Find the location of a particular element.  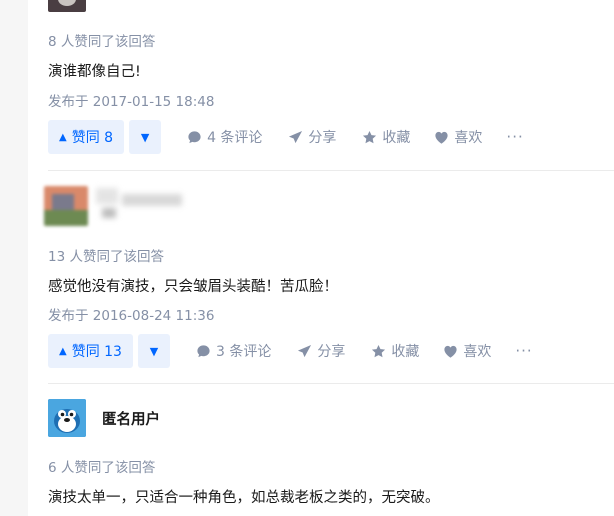

upvote-label: 赞同 8 is located at coordinates (92, 138).